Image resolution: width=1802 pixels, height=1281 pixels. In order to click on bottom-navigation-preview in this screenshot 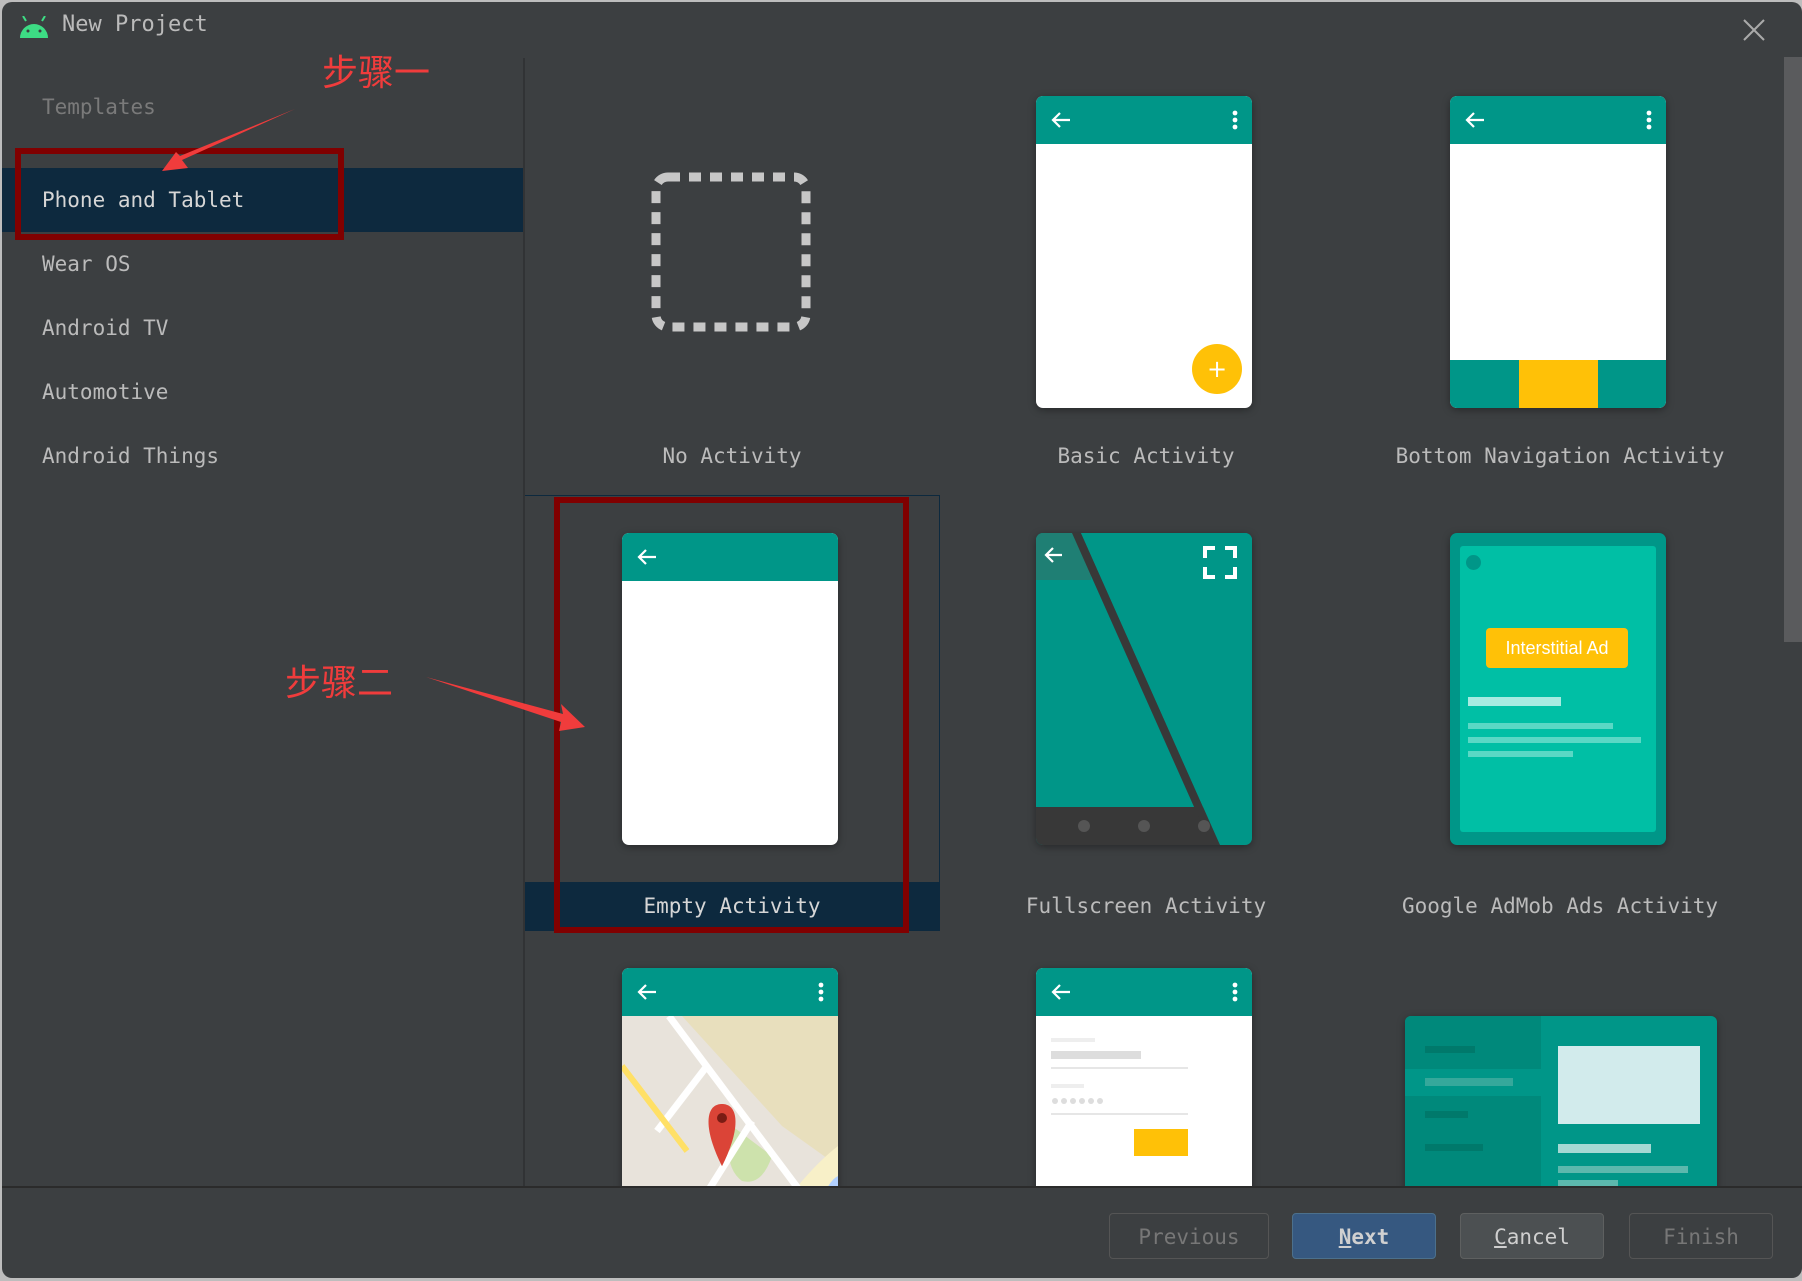, I will do `click(1558, 252)`.